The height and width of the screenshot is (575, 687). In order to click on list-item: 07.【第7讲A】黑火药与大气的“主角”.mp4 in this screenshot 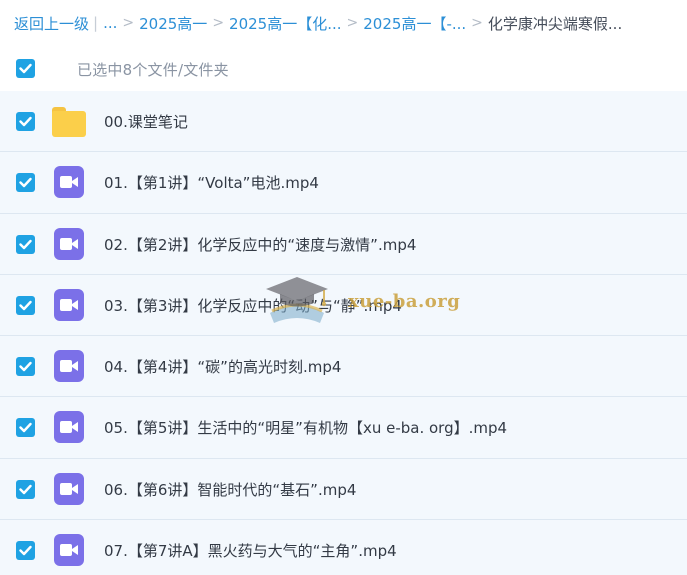, I will do `click(343, 547)`.